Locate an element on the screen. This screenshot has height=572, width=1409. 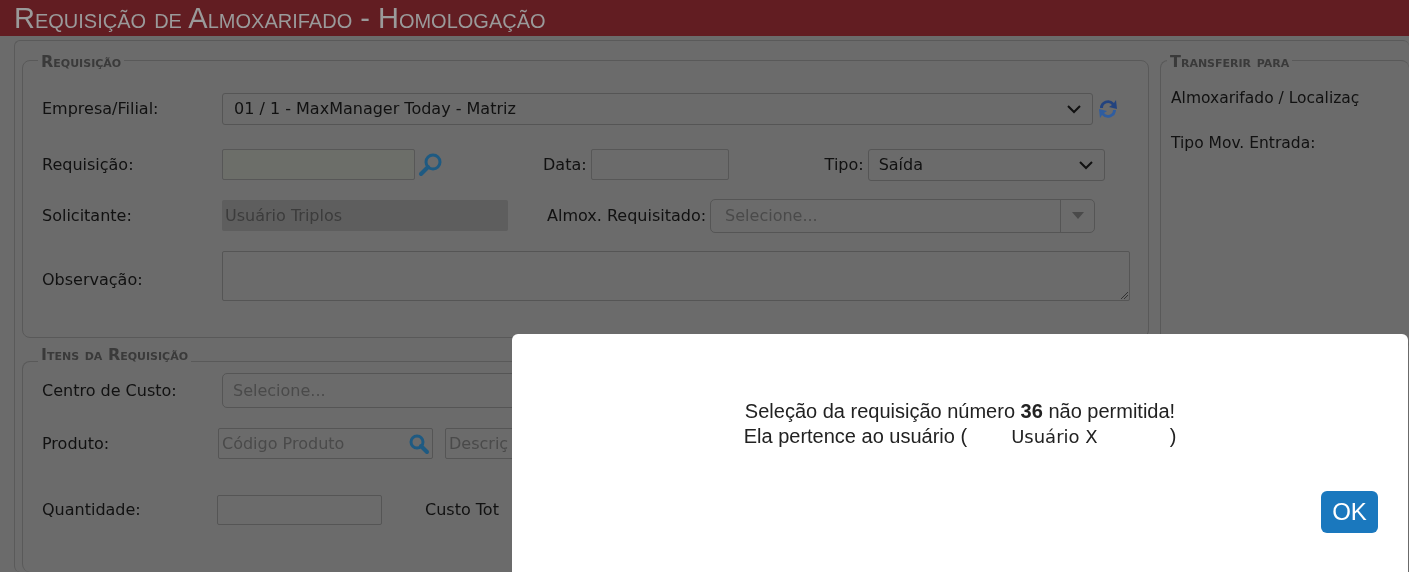
field-label: Tipo Mov. Entrada: is located at coordinates (1244, 144).